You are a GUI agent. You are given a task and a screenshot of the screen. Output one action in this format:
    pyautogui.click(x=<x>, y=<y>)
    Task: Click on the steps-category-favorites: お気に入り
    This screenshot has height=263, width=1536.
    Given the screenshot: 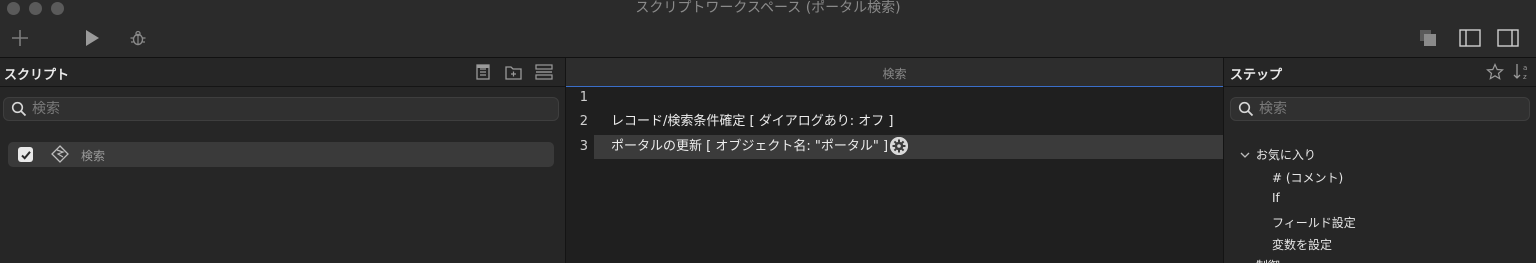 What is the action you would take?
    pyautogui.click(x=1278, y=154)
    